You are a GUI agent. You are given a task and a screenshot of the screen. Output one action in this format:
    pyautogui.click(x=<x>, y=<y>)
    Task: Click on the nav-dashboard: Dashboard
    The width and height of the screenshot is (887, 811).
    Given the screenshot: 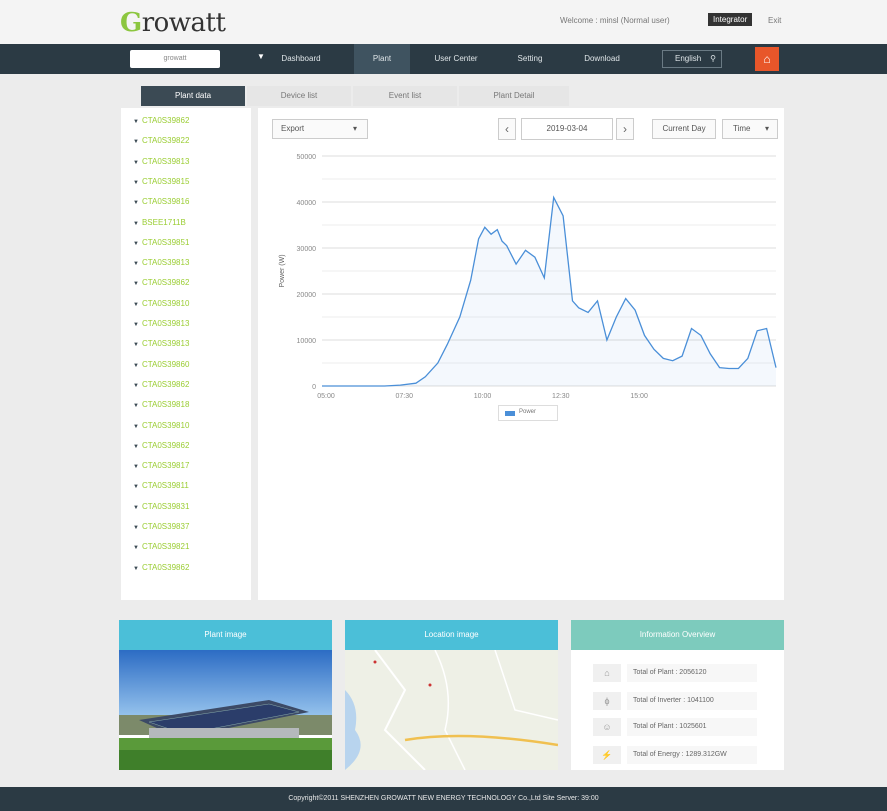 What is the action you would take?
    pyautogui.click(x=301, y=59)
    